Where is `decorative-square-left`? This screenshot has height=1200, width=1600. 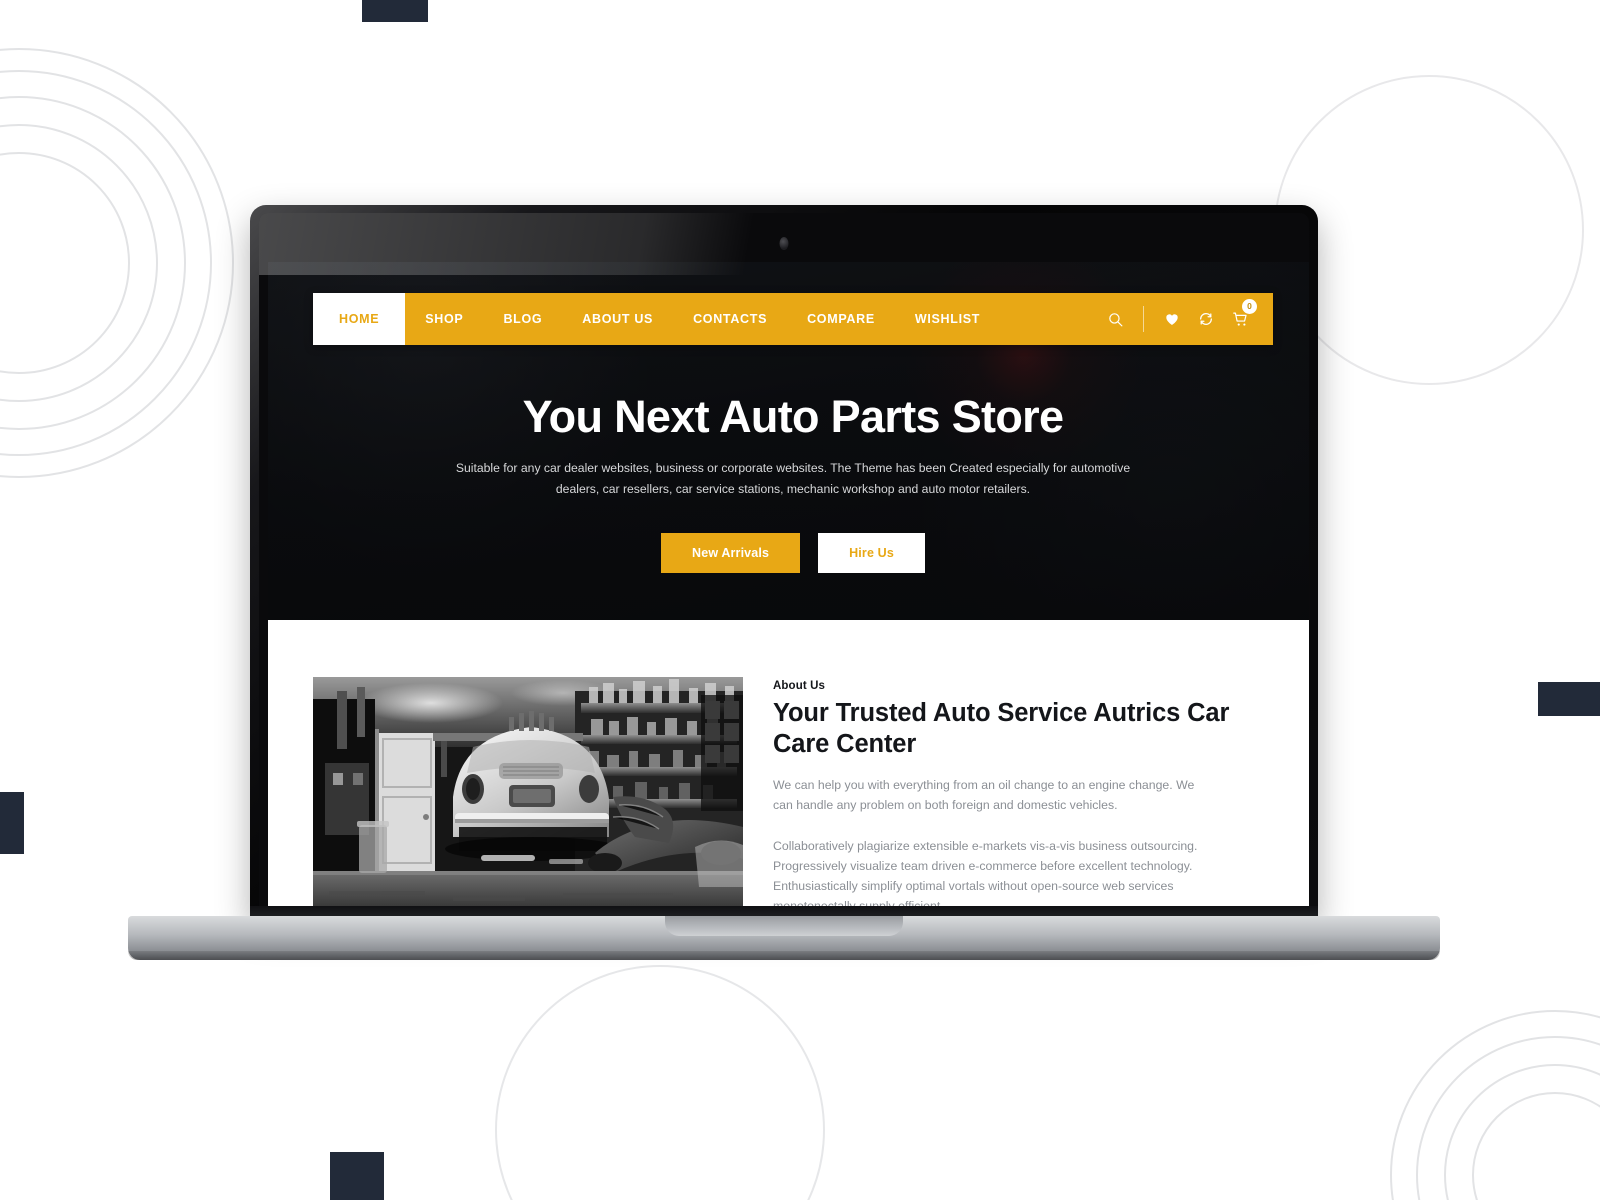 decorative-square-left is located at coordinates (12, 823).